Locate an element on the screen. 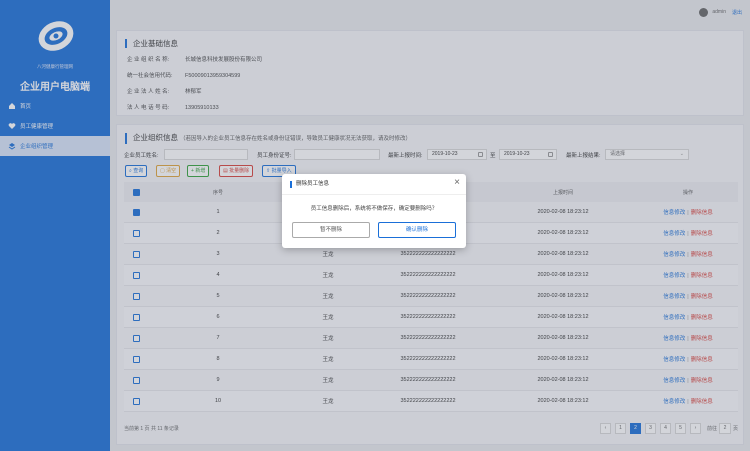  dialog-title: 删除员工信息 is located at coordinates (309, 184).